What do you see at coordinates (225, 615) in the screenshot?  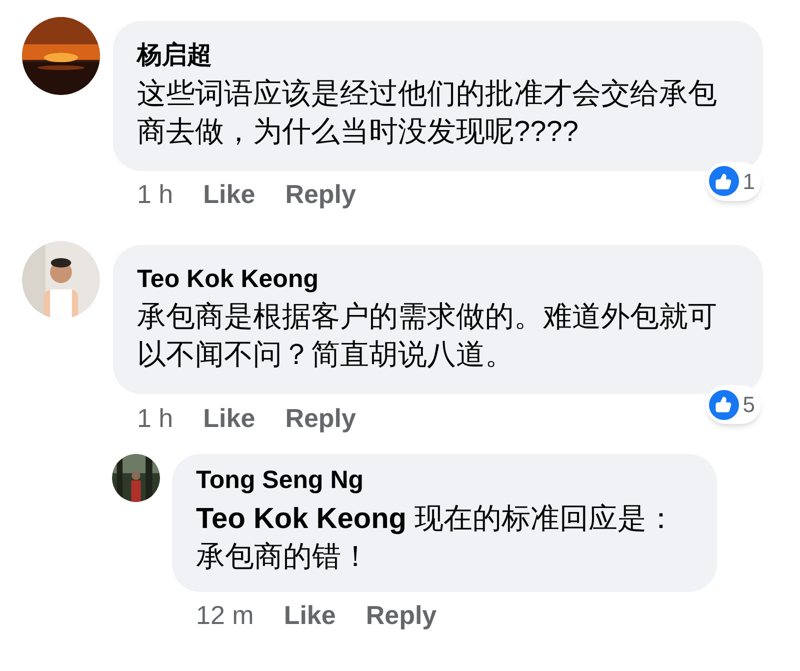 I see `comment-time: 12 m` at bounding box center [225, 615].